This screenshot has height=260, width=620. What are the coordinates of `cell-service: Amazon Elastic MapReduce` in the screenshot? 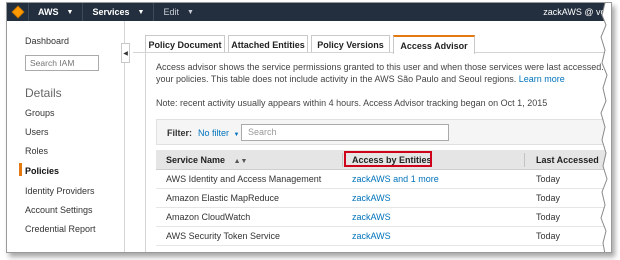 It's located at (223, 198).